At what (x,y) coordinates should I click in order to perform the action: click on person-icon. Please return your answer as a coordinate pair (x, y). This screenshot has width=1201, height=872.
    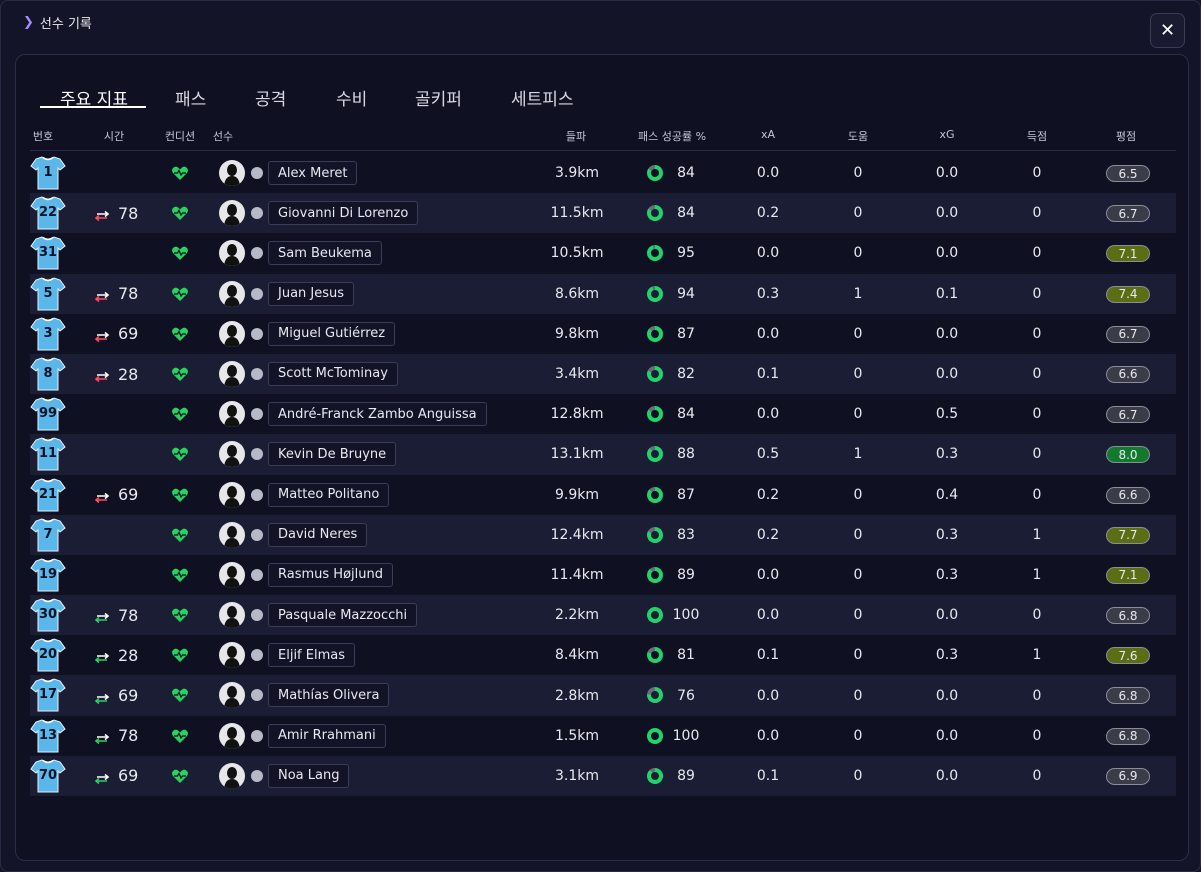
    Looking at the image, I should click on (257, 775).